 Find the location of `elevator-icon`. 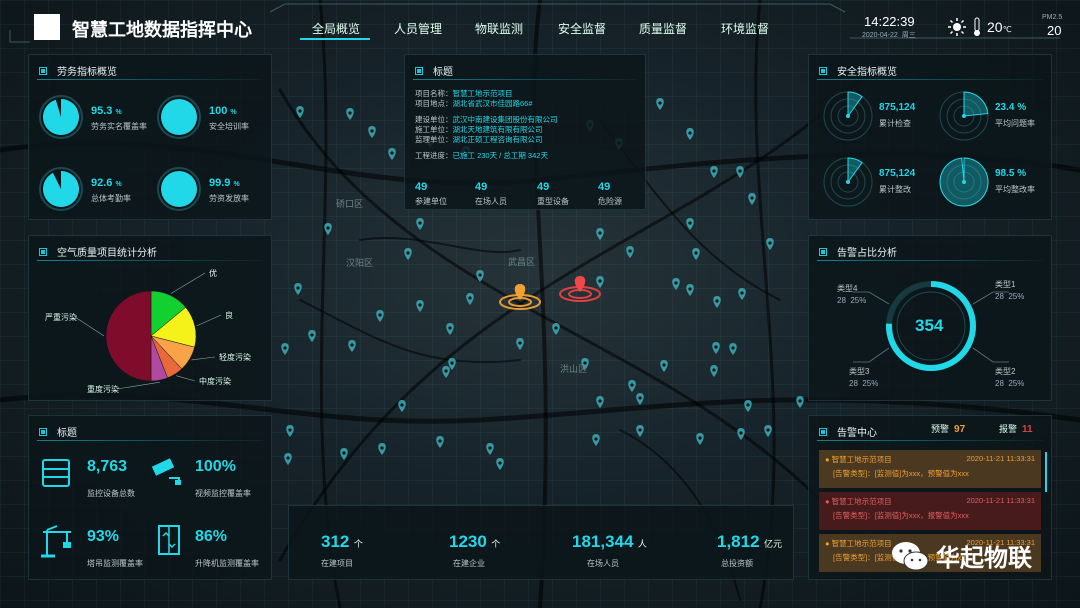

elevator-icon is located at coordinates (169, 540).